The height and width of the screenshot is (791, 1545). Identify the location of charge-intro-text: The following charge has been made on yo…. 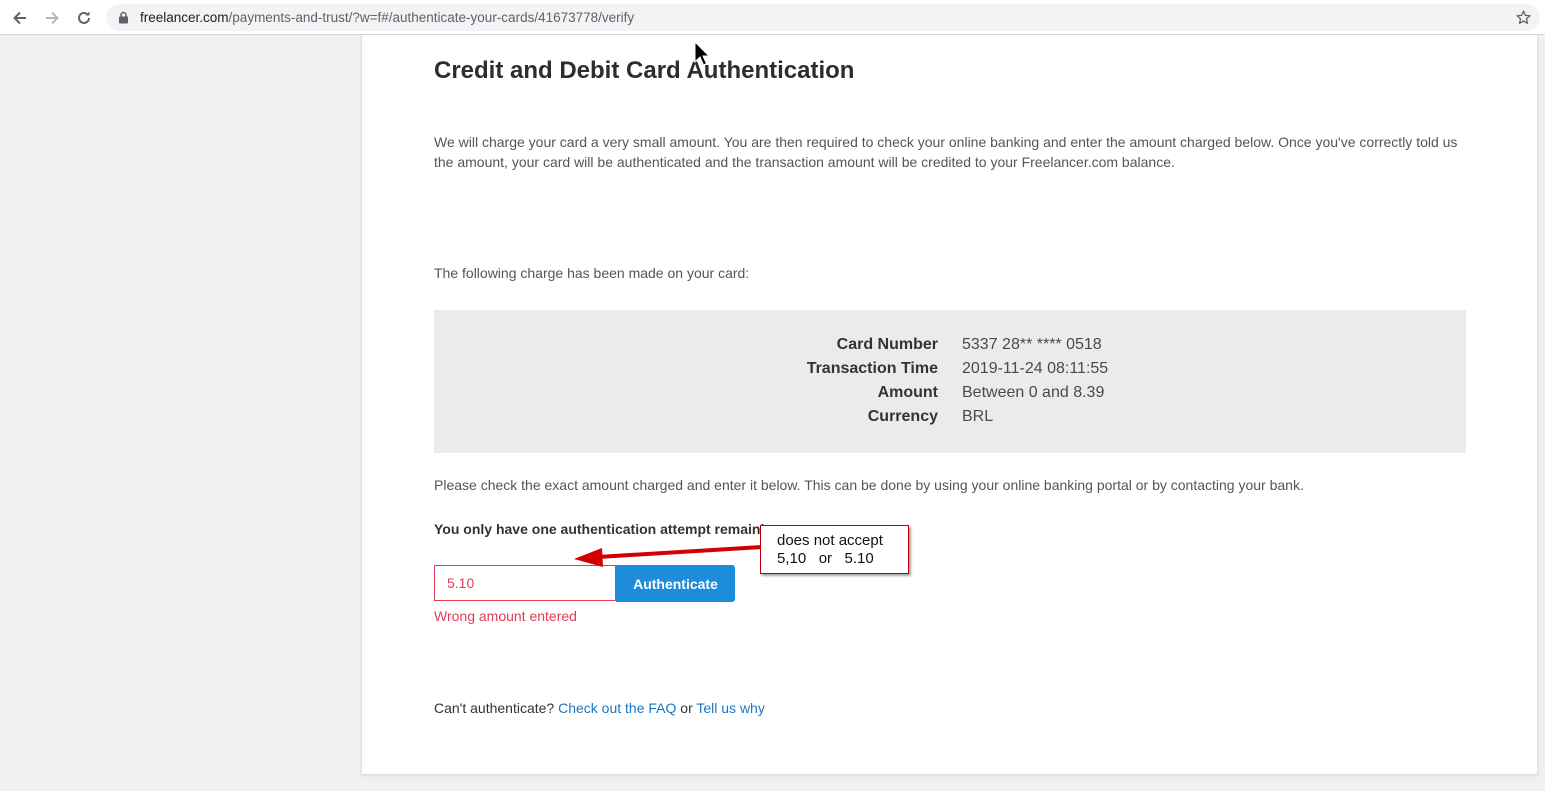
(592, 273).